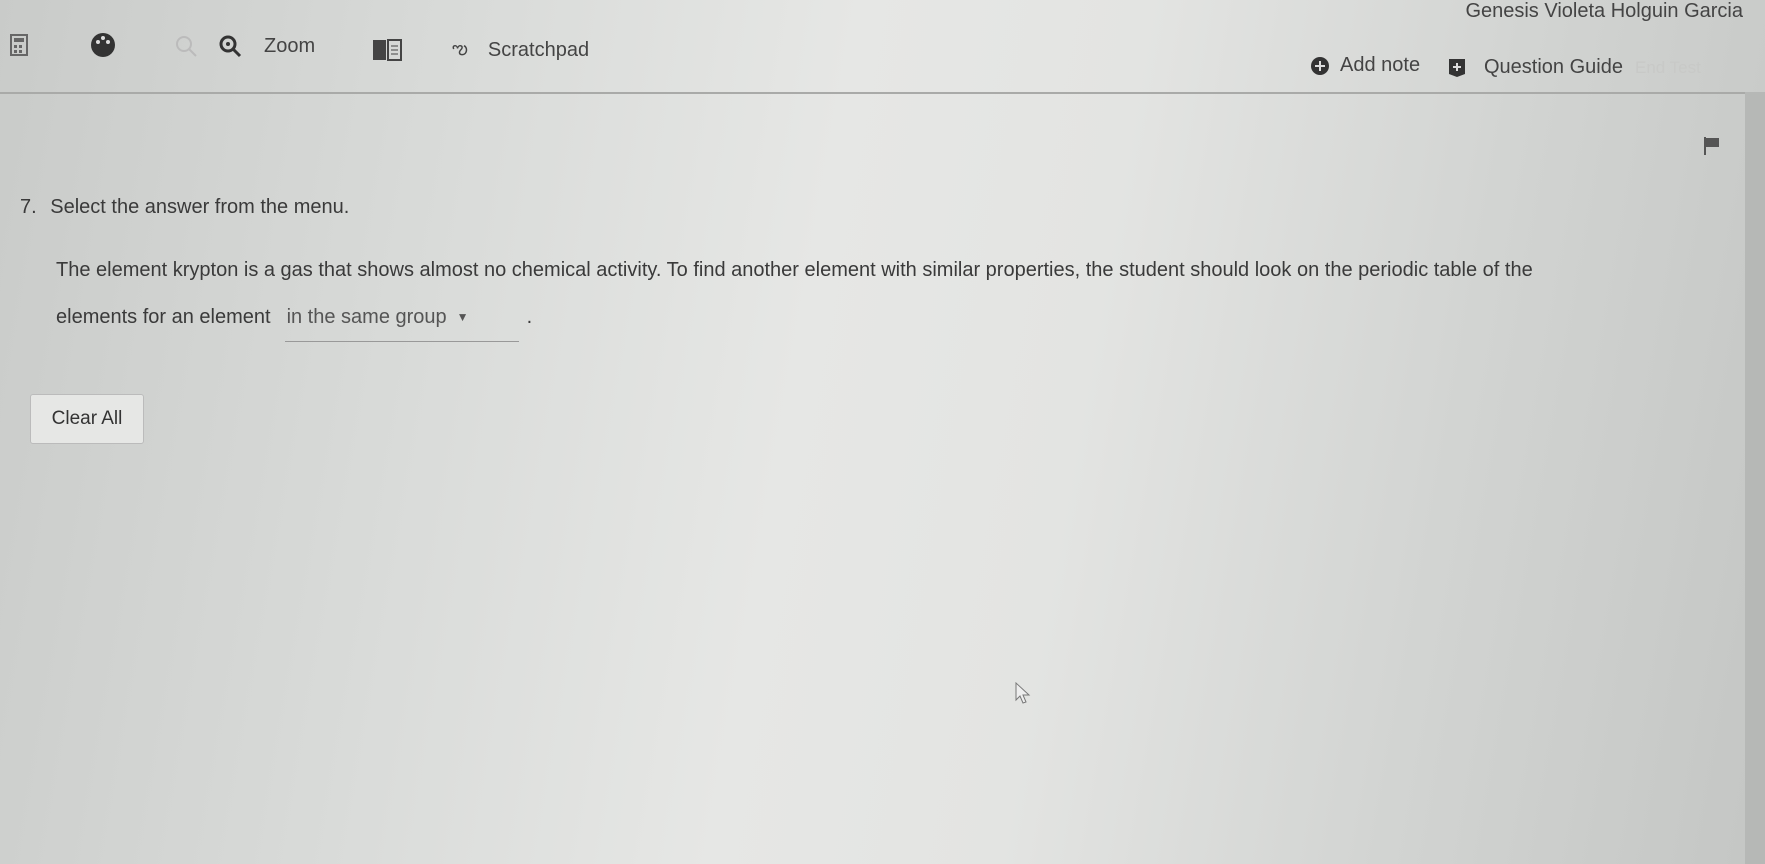 The width and height of the screenshot is (1765, 864). I want to click on end-test-label: End Test, so click(1668, 67).